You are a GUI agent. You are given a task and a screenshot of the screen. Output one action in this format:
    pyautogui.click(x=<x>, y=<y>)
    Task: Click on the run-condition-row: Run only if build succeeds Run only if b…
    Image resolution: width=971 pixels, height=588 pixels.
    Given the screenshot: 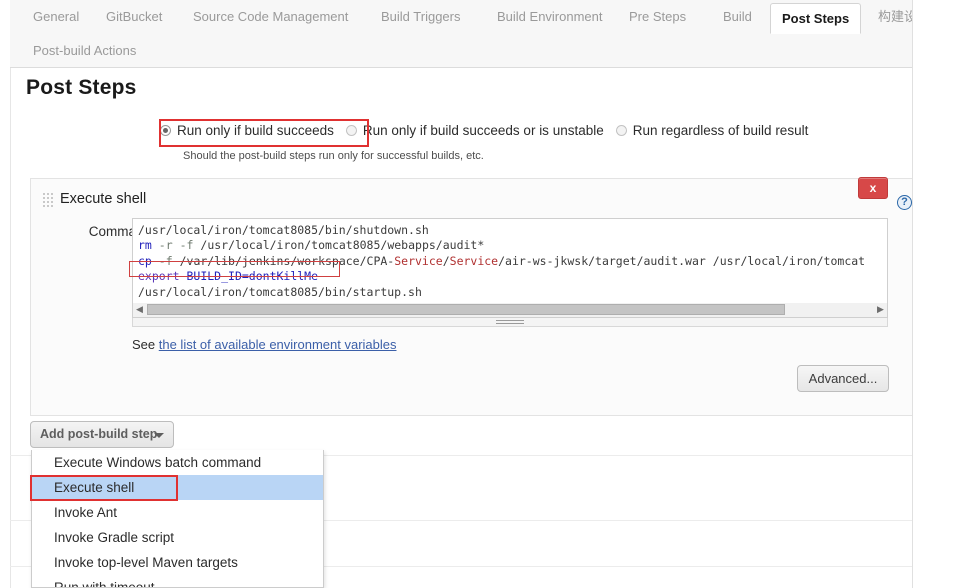 What is the action you would take?
    pyautogui.click(x=510, y=131)
    